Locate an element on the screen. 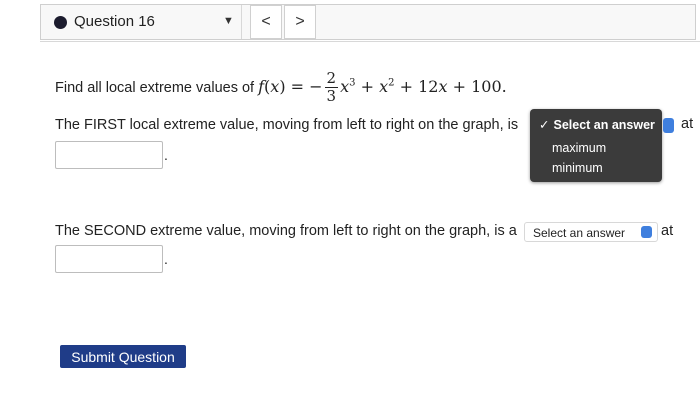 The height and width of the screenshot is (398, 700). first-extreme-type-dropdown: ✓ Select an answer maximum minimum is located at coordinates (596, 145).